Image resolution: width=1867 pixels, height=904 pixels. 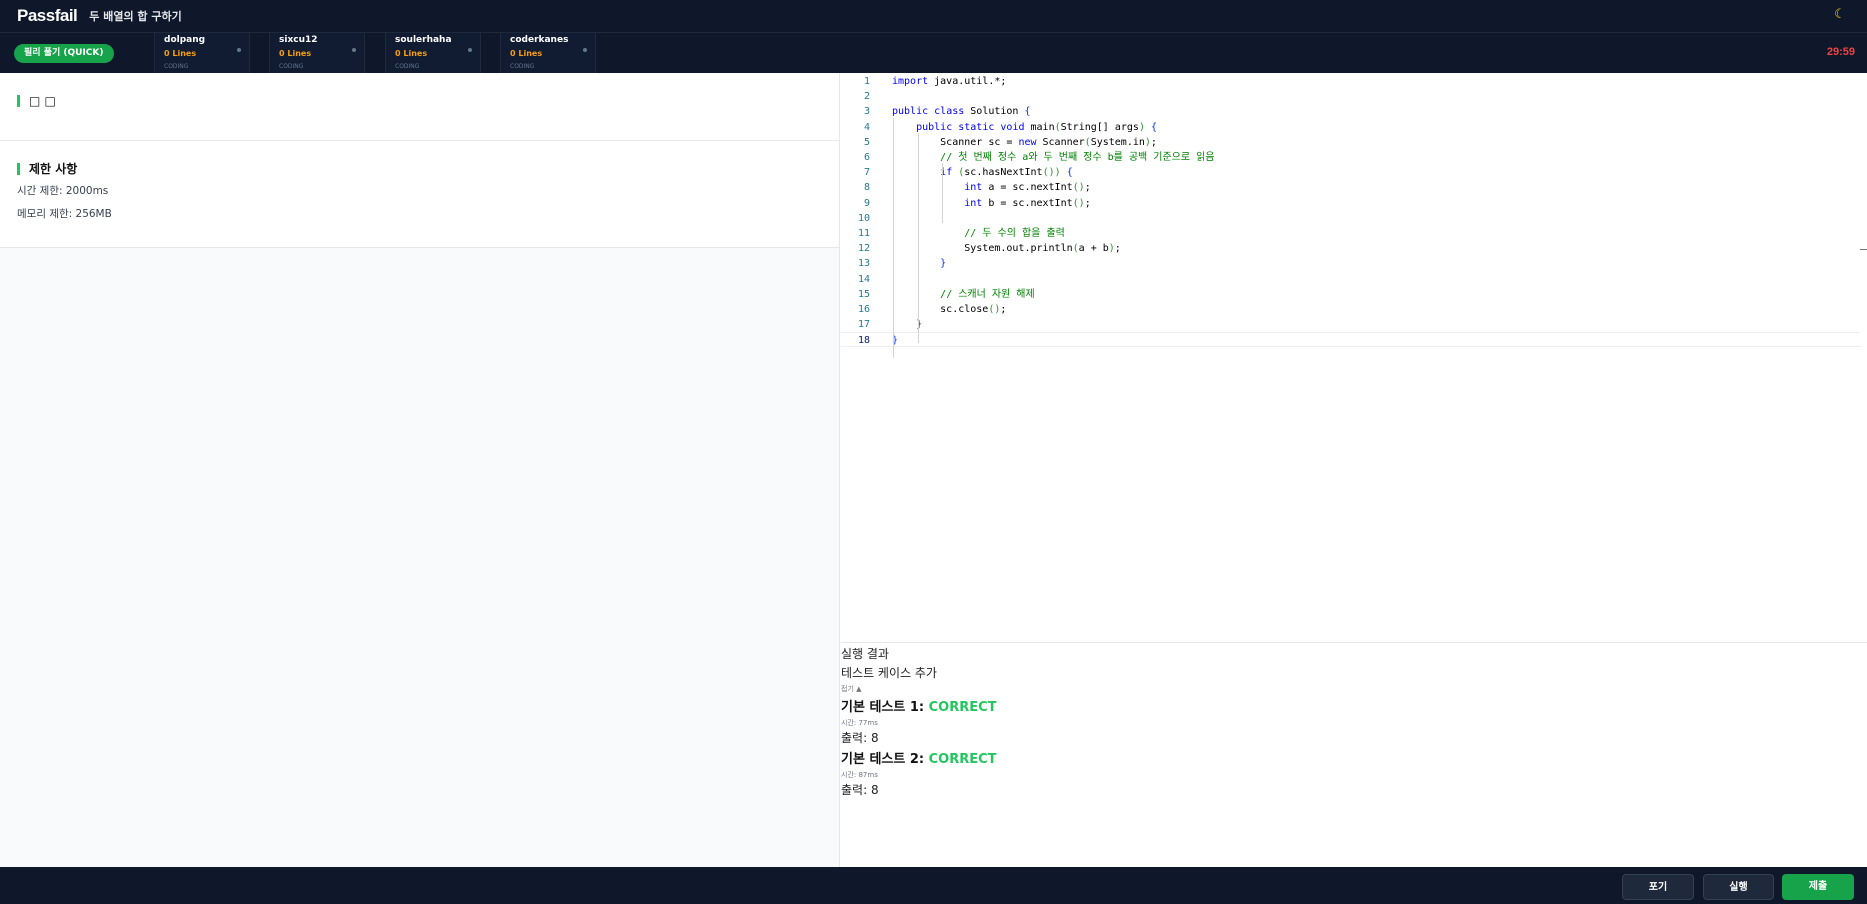 I want to click on line-number: 12, so click(x=863, y=249).